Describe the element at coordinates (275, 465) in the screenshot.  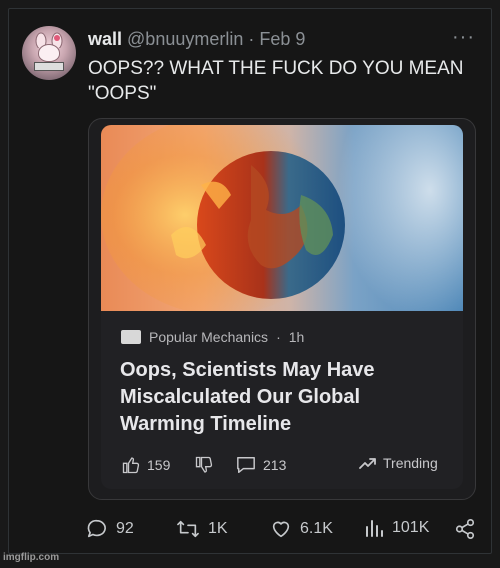
I see `card-comment-count: 213` at that location.